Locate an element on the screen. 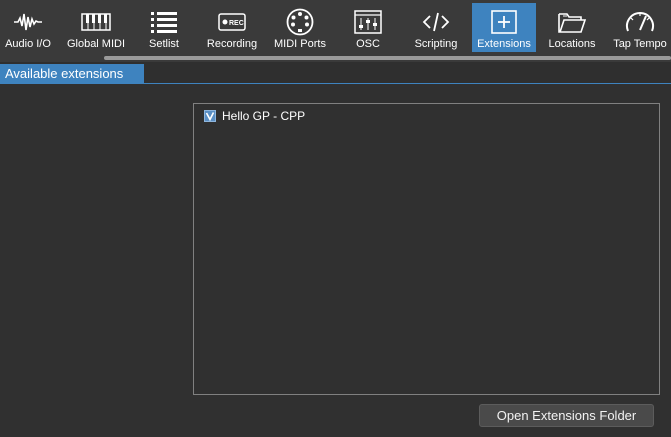 The image size is (671, 437). list-icon is located at coordinates (164, 22).